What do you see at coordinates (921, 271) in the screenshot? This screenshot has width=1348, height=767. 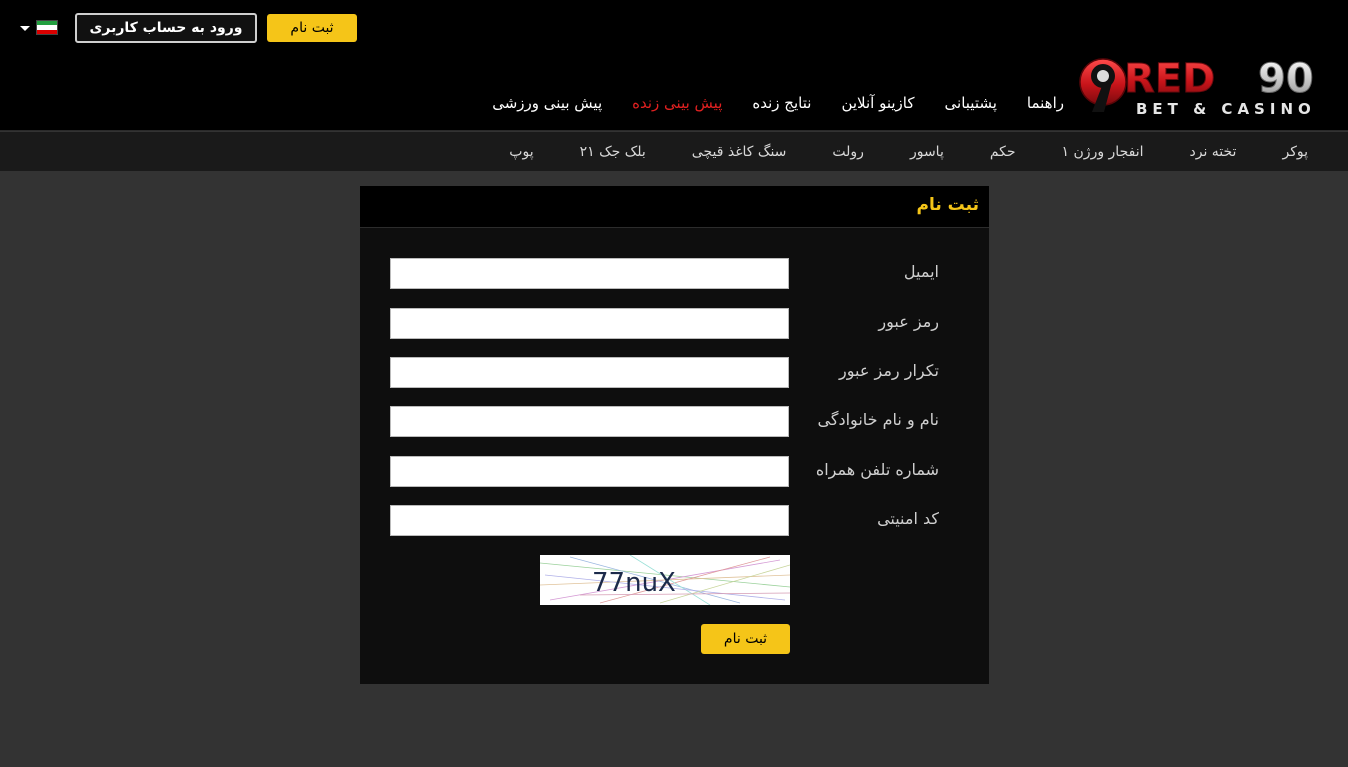 I see `email-label: ایمیل` at bounding box center [921, 271].